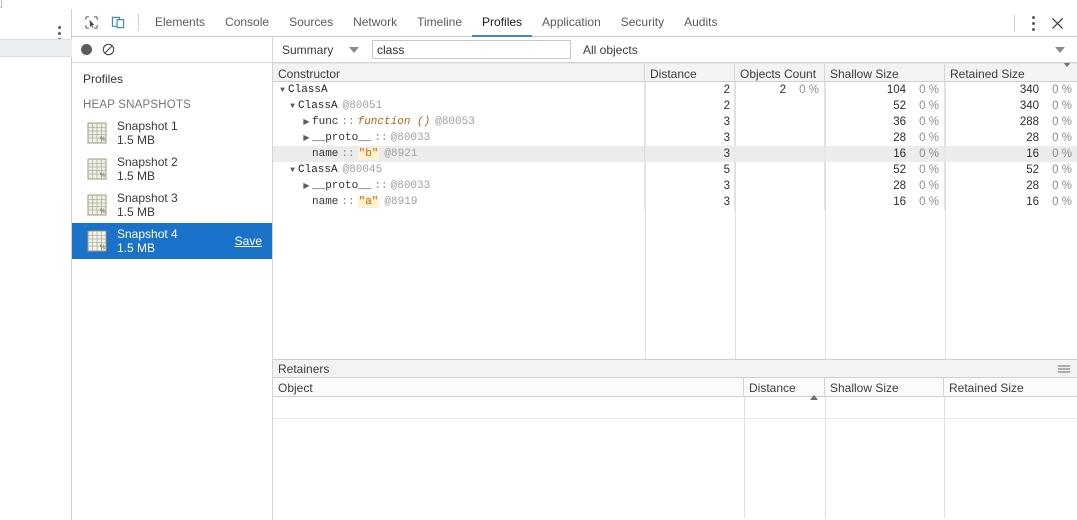 The height and width of the screenshot is (520, 1077). What do you see at coordinates (987, 73) in the screenshot?
I see `column-label: Retained Size` at bounding box center [987, 73].